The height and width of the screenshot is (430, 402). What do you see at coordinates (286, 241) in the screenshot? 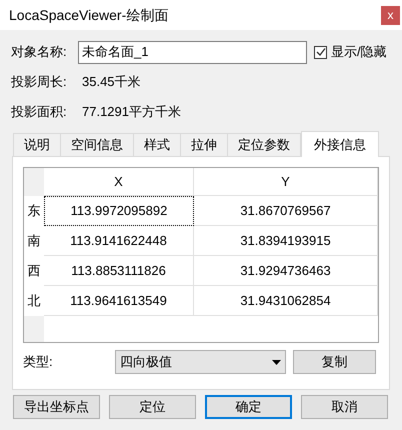
I see `table-cell: 31.8394193915` at bounding box center [286, 241].